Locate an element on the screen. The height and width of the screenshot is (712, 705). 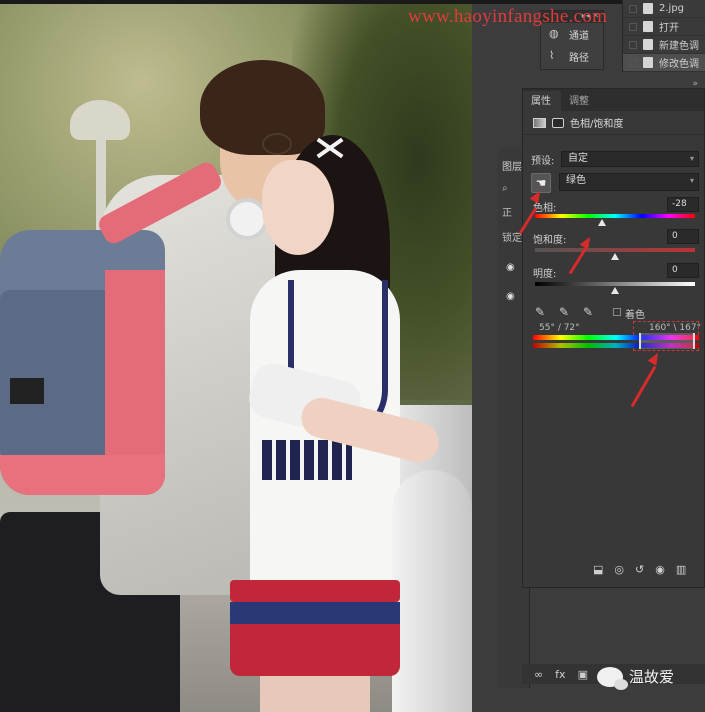
wechat-watermark: 温故爱 is located at coordinates (636, 678).